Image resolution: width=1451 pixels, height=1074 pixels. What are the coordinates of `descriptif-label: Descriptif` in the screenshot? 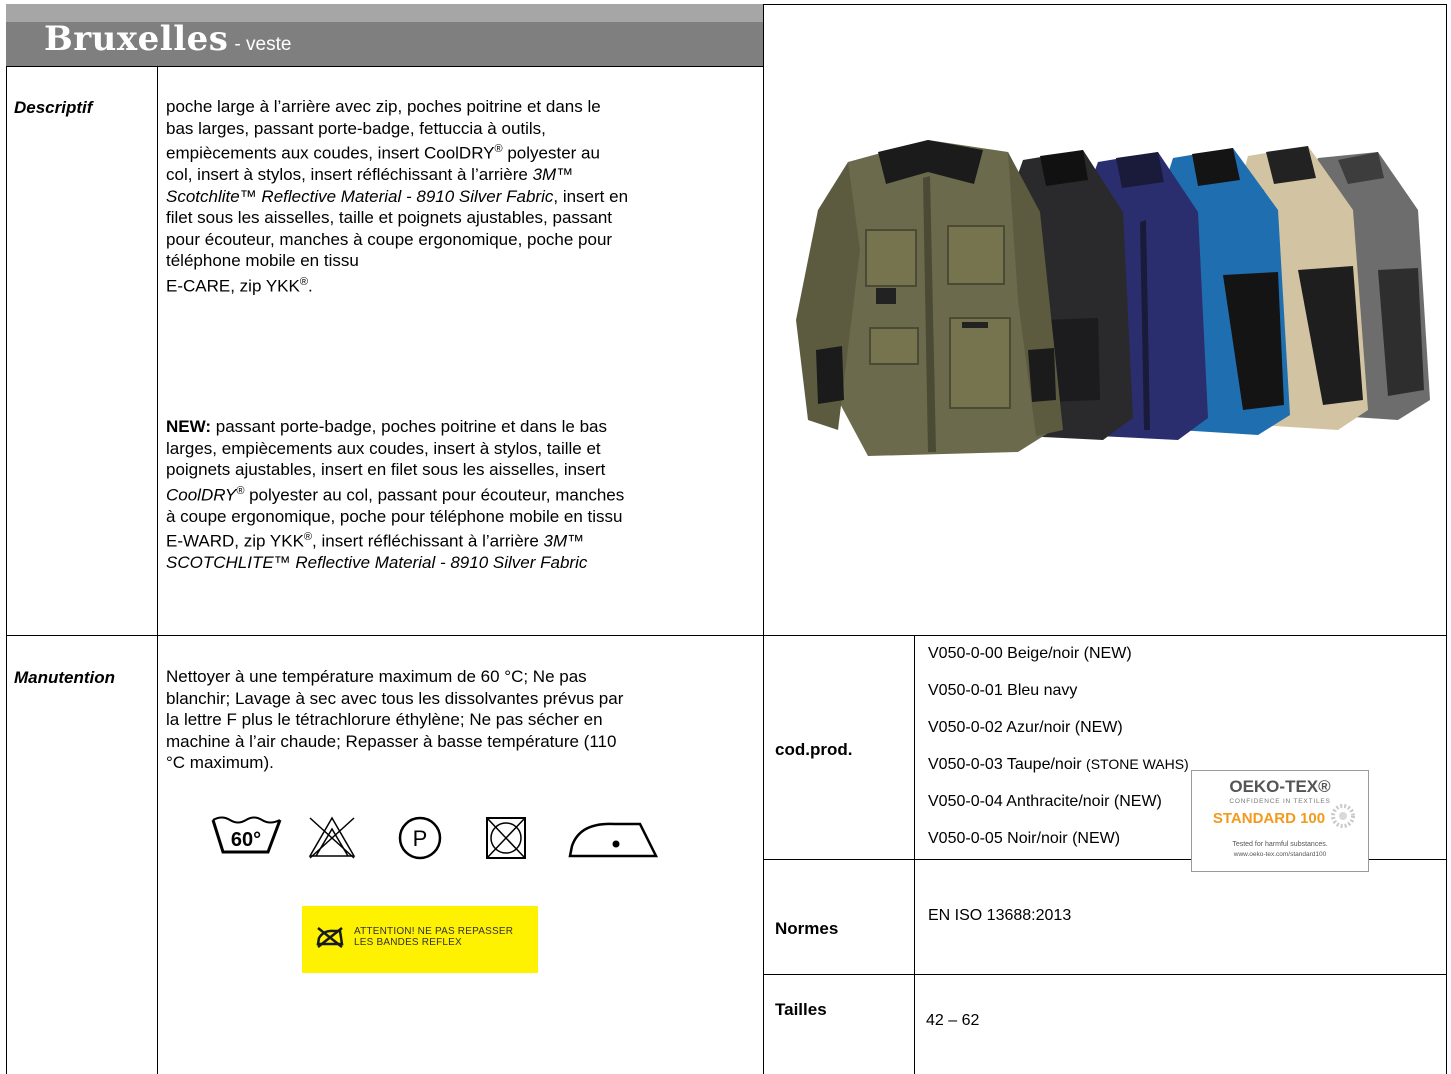 It's located at (53, 107).